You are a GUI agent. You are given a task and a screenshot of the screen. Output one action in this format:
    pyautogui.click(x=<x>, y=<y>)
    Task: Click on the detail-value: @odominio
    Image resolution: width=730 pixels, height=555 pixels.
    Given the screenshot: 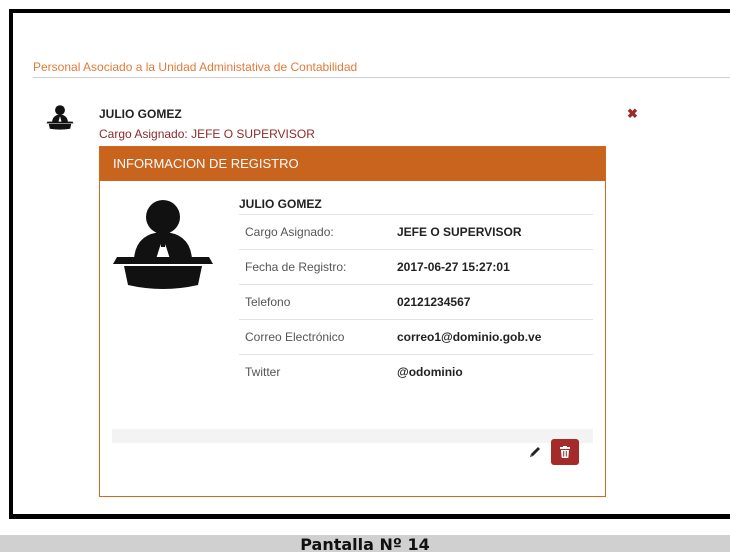 What is the action you would take?
    pyautogui.click(x=495, y=371)
    